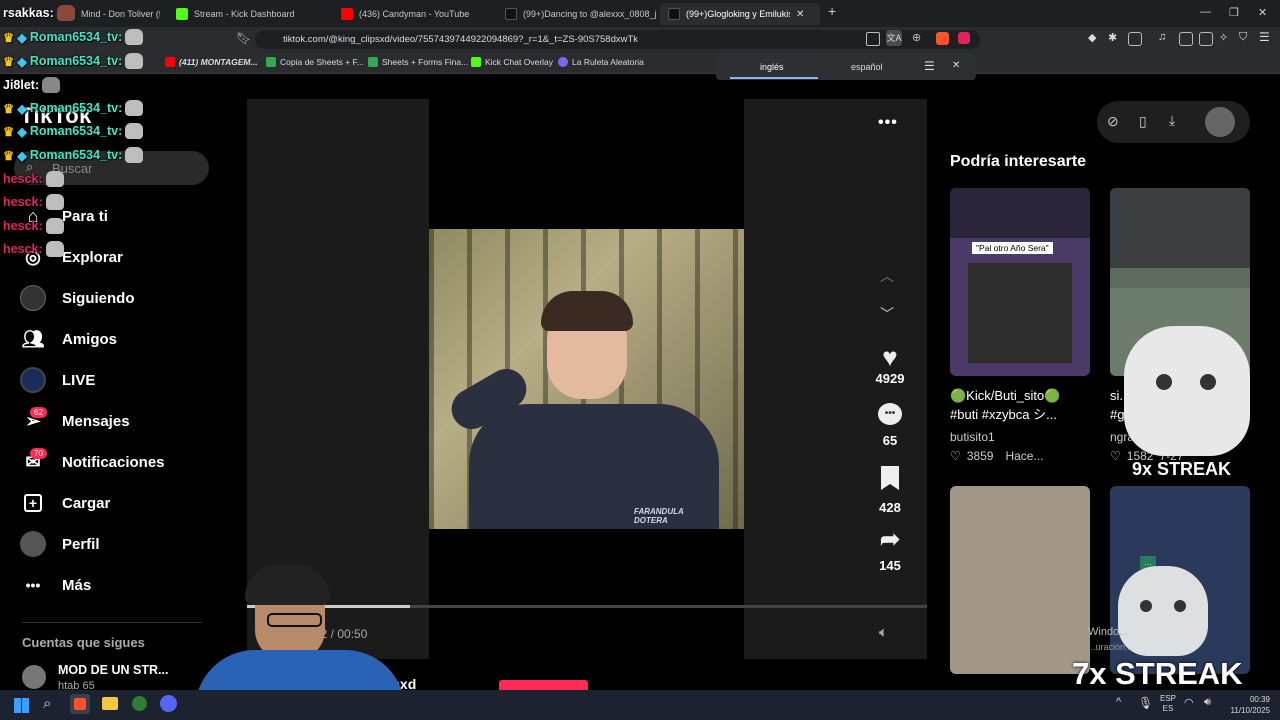 This screenshot has height=720, width=1280. Describe the element at coordinates (1143, 121) in the screenshot. I see `device-icon: ▯` at that location.